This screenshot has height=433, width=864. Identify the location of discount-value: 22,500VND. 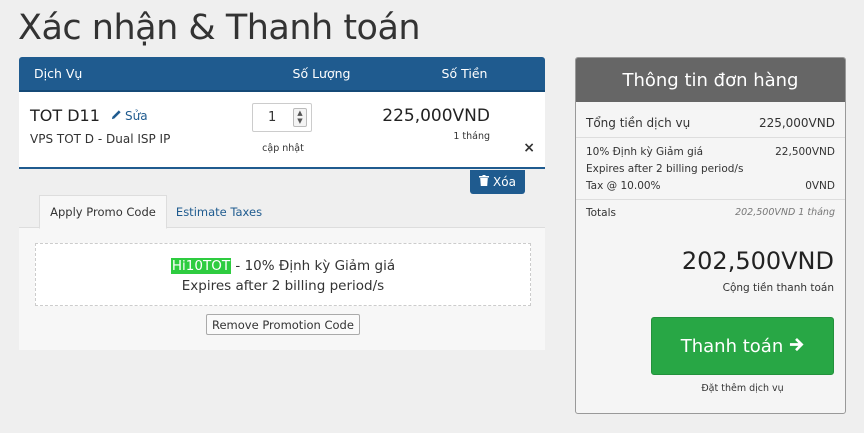
(805, 152).